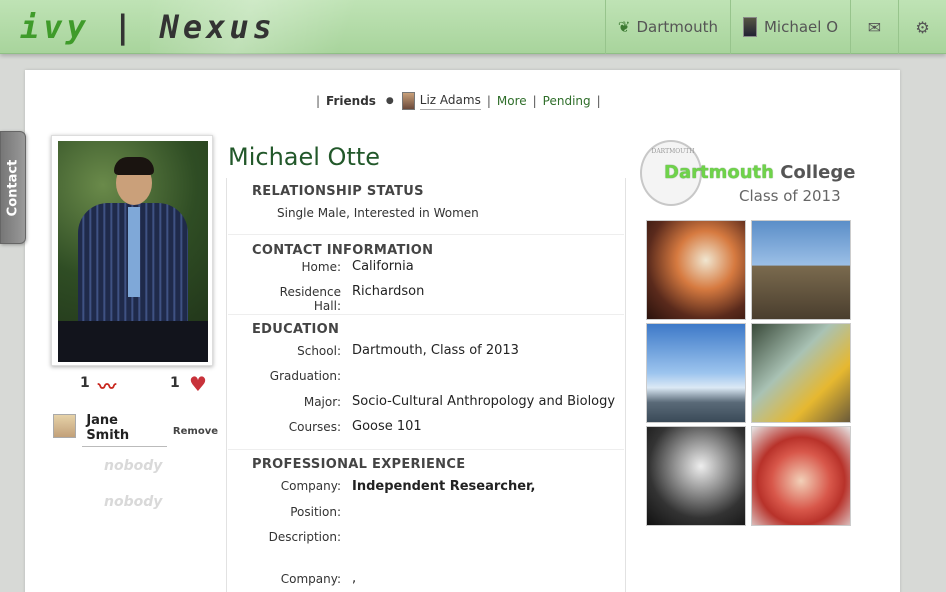 The width and height of the screenshot is (946, 592). Describe the element at coordinates (383, 266) in the screenshot. I see `home-value: California` at that location.